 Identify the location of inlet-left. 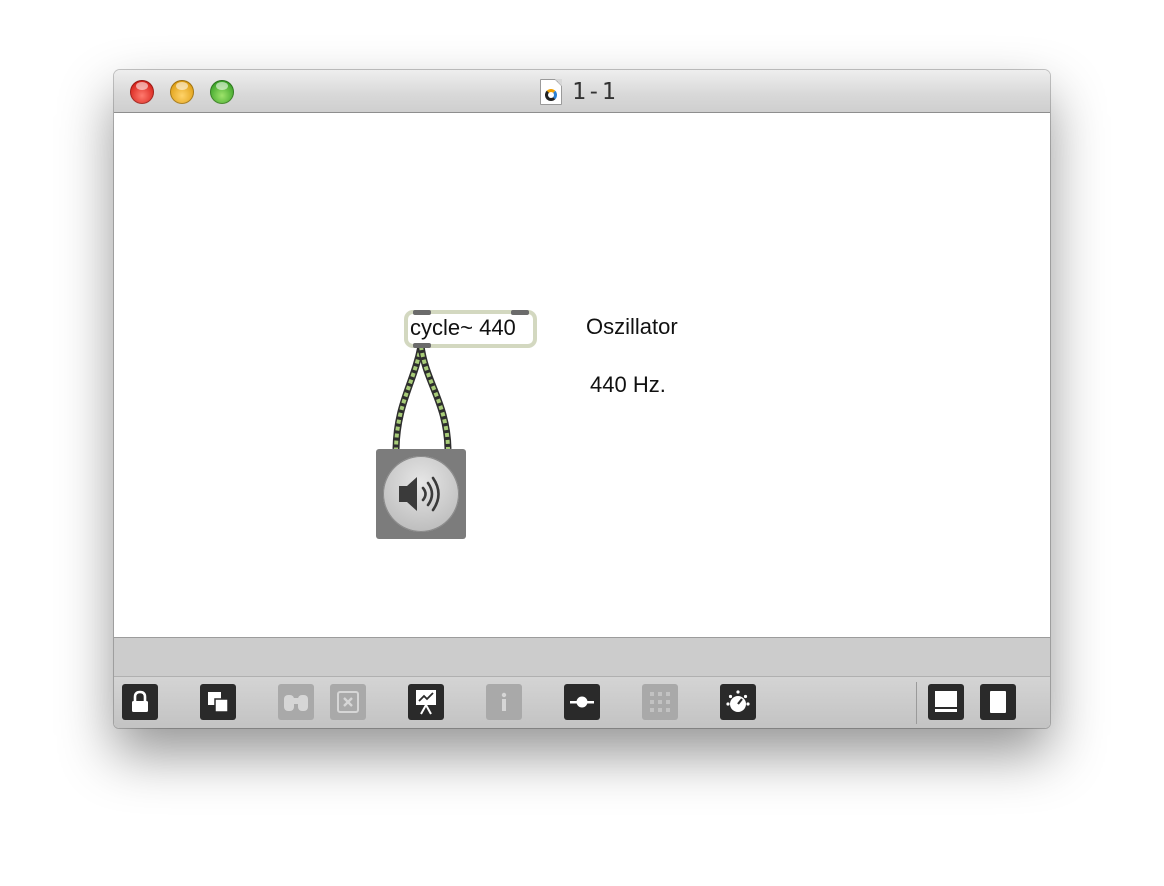
(422, 312).